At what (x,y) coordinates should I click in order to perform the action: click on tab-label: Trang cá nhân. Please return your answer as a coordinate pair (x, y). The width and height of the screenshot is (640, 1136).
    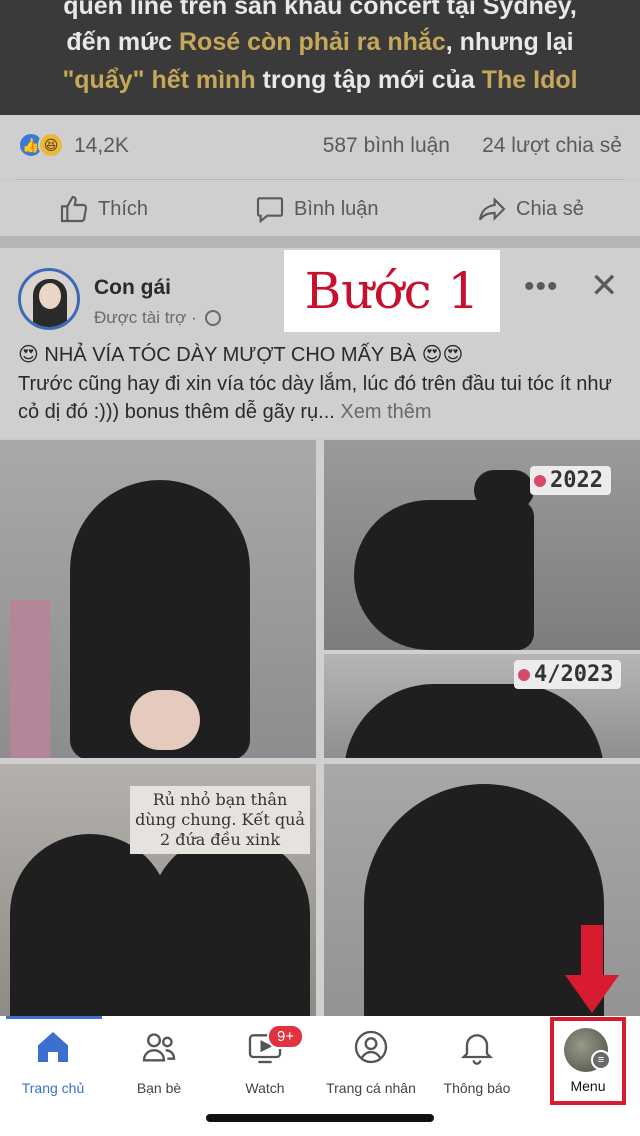
    Looking at the image, I should click on (371, 1088).